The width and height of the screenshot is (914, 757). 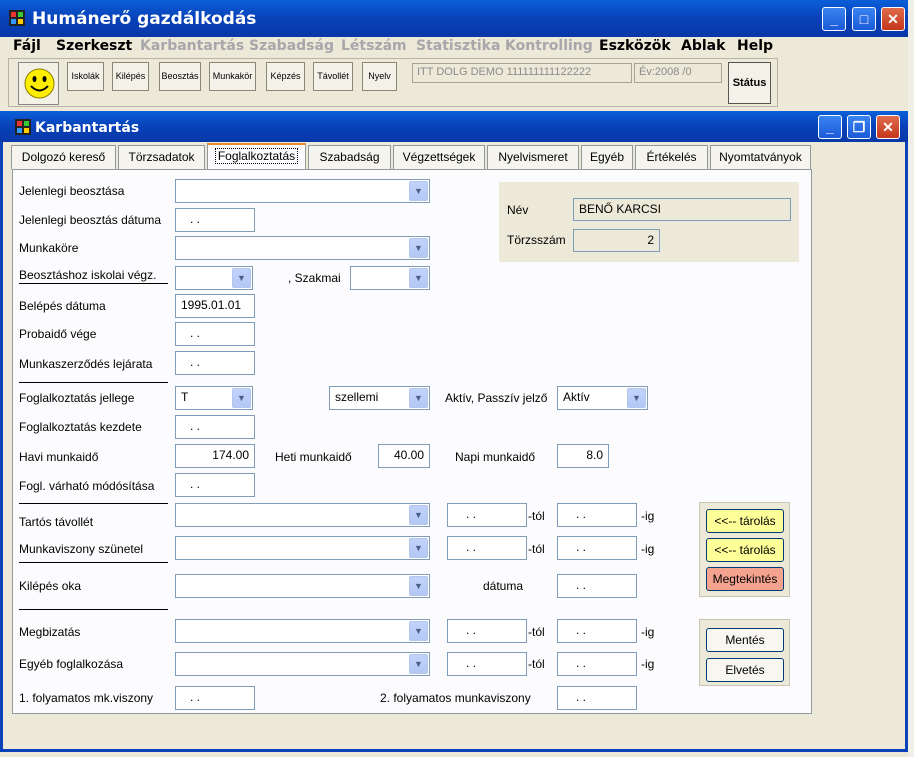 What do you see at coordinates (302, 586) in the screenshot?
I see `kilepes-oka-select: ▼` at bounding box center [302, 586].